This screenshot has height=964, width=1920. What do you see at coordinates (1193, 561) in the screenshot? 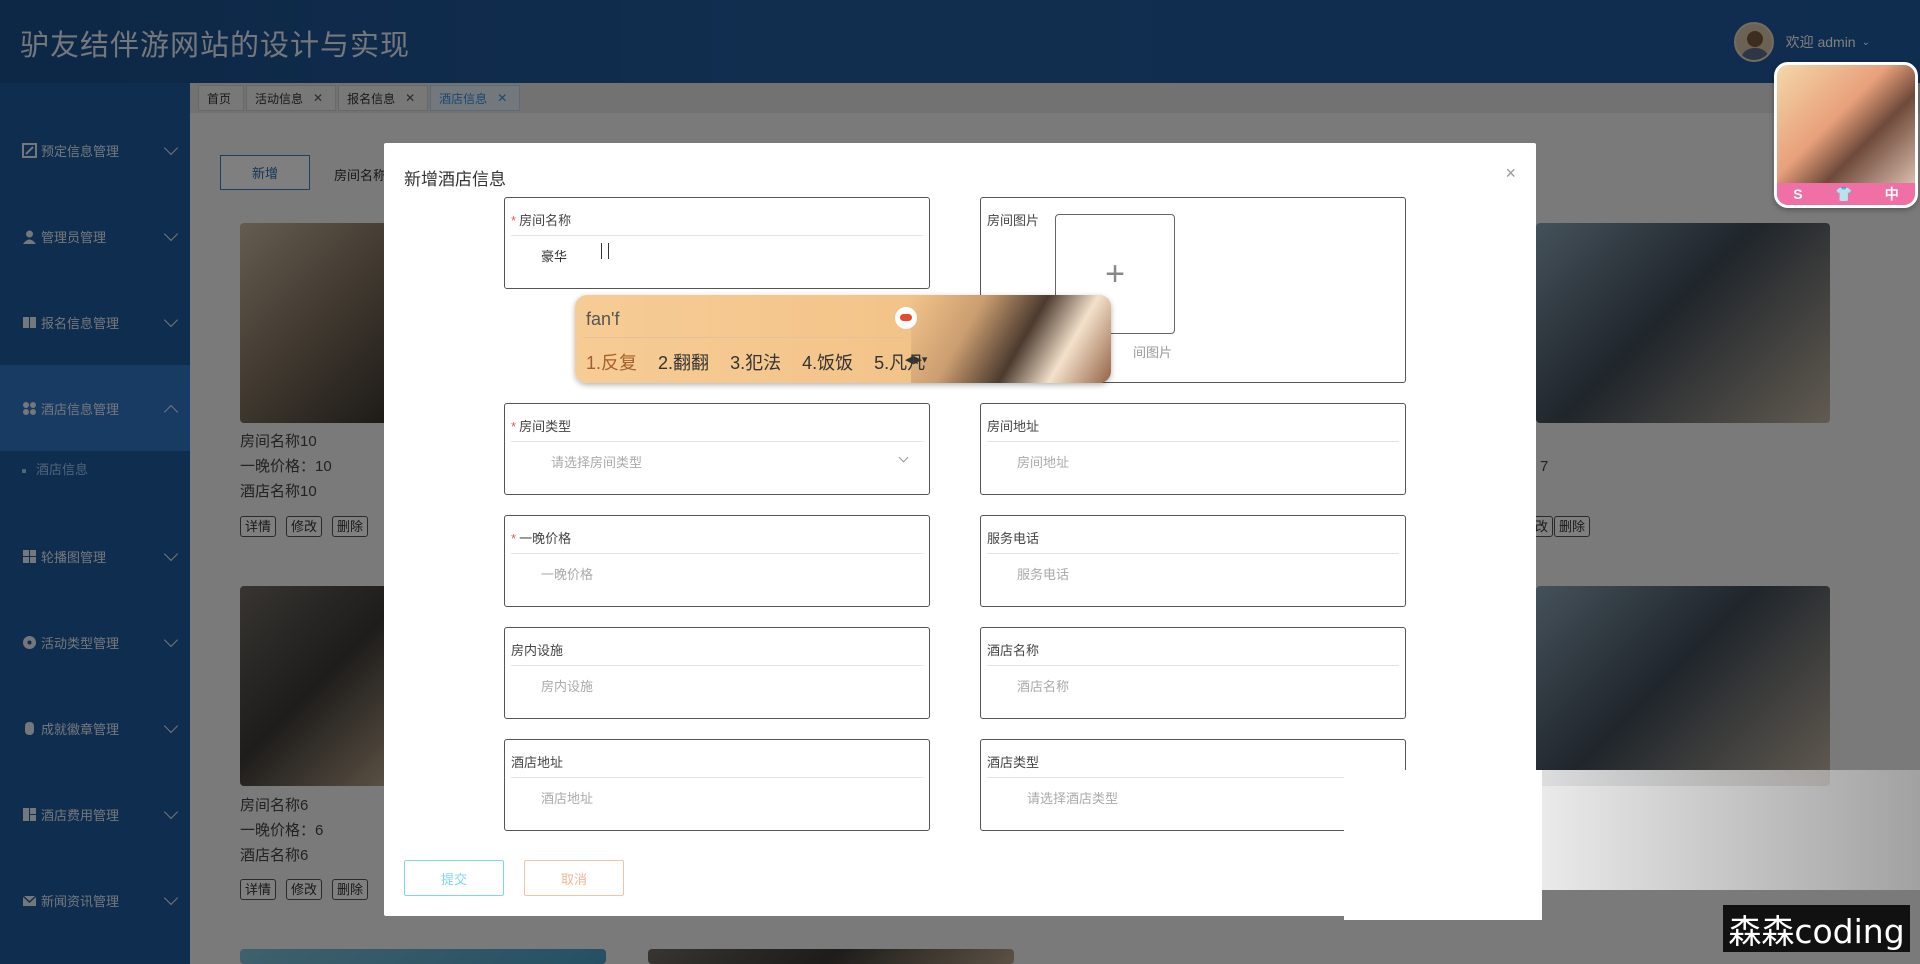
I see `phone-field: 服务电话 服务电话` at bounding box center [1193, 561].